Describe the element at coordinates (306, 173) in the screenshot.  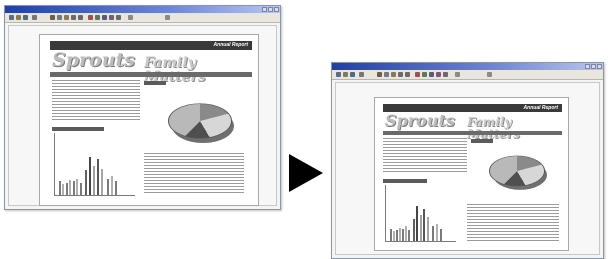
I see `right-arrow-icon` at that location.